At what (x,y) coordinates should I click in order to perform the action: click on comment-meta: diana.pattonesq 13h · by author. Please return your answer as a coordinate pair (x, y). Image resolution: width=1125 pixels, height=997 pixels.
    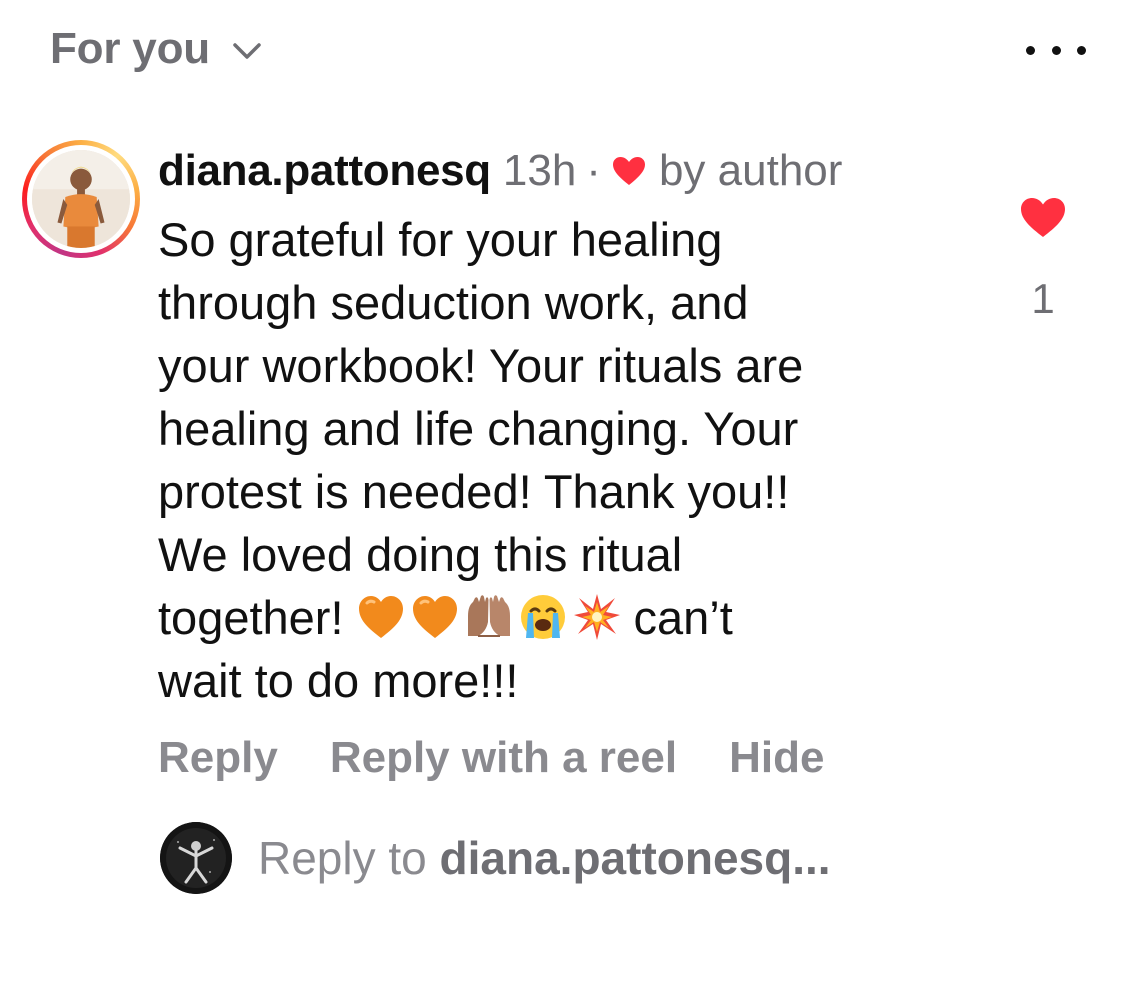
    Looking at the image, I should click on (548, 171).